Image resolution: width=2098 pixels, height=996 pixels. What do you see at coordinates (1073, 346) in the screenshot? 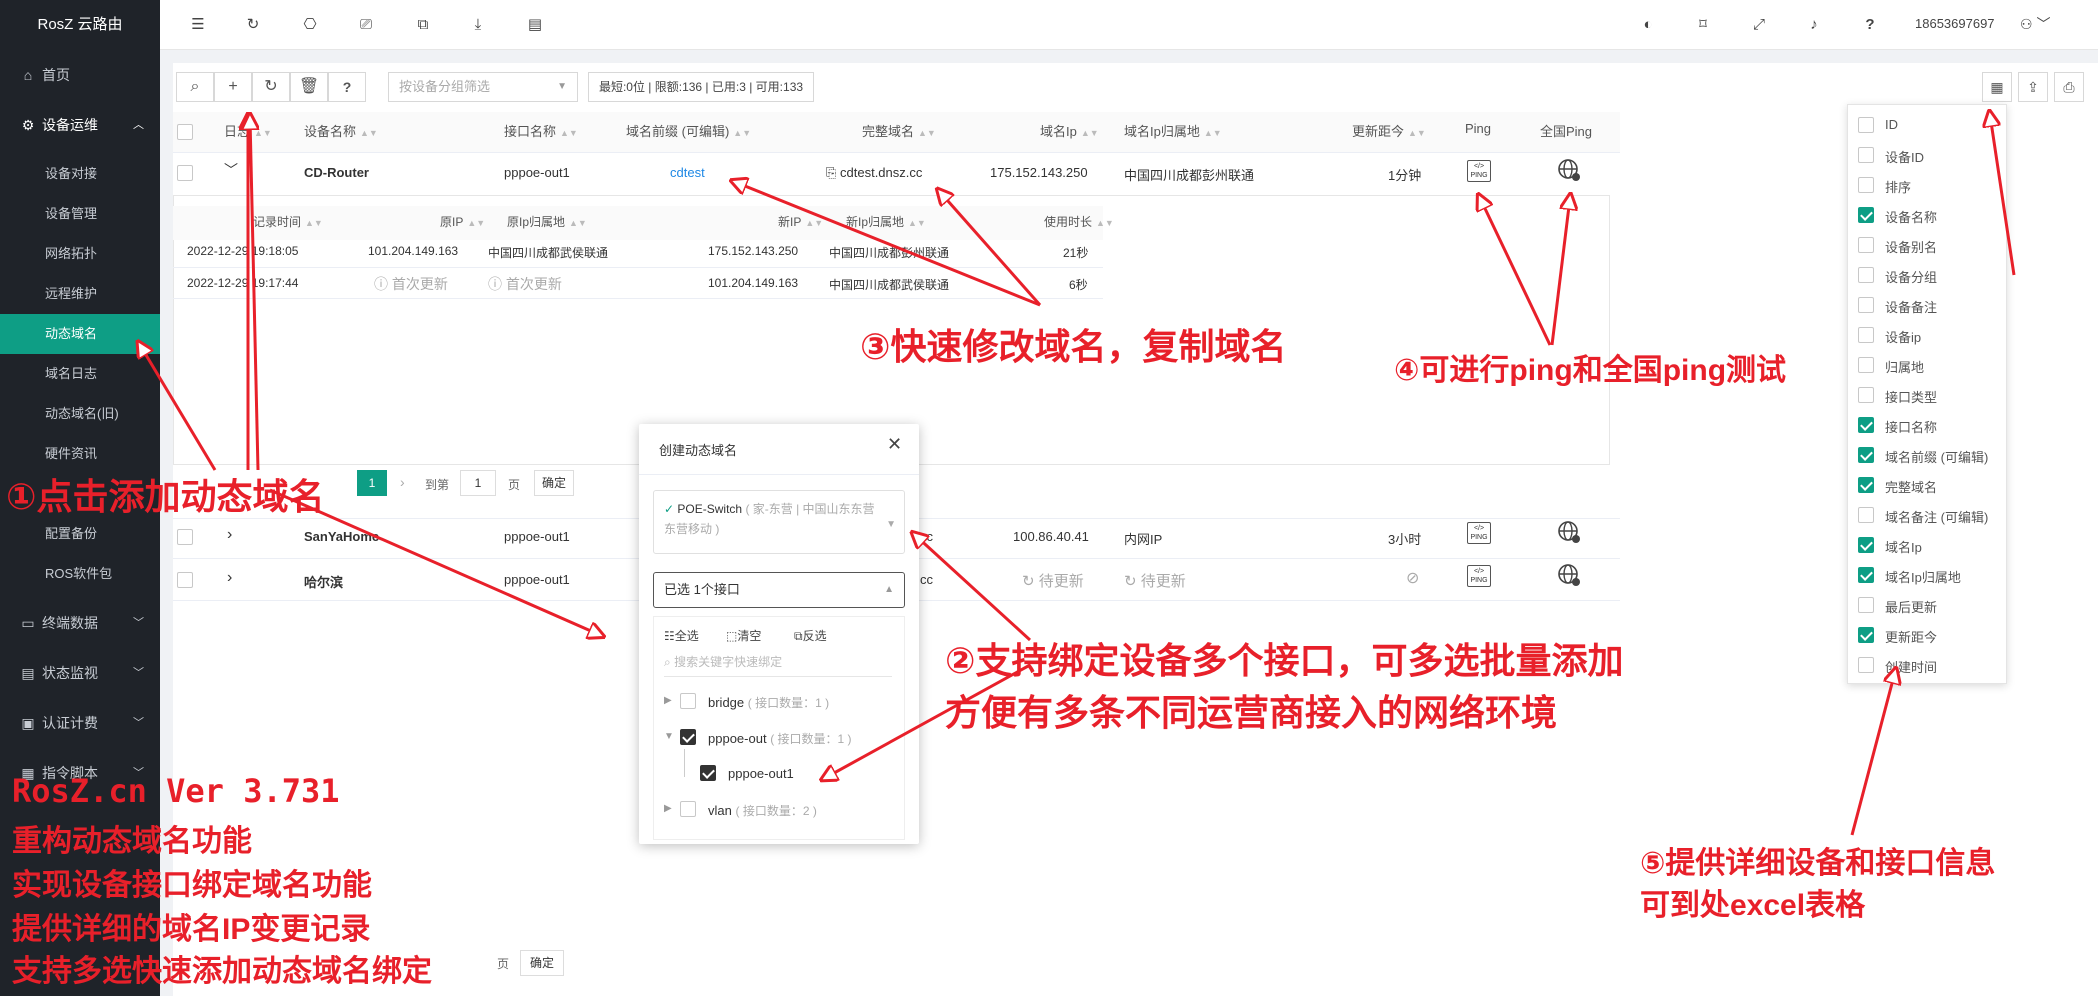
I see `annotation-3: ③快速修改域名，复制域名` at bounding box center [1073, 346].